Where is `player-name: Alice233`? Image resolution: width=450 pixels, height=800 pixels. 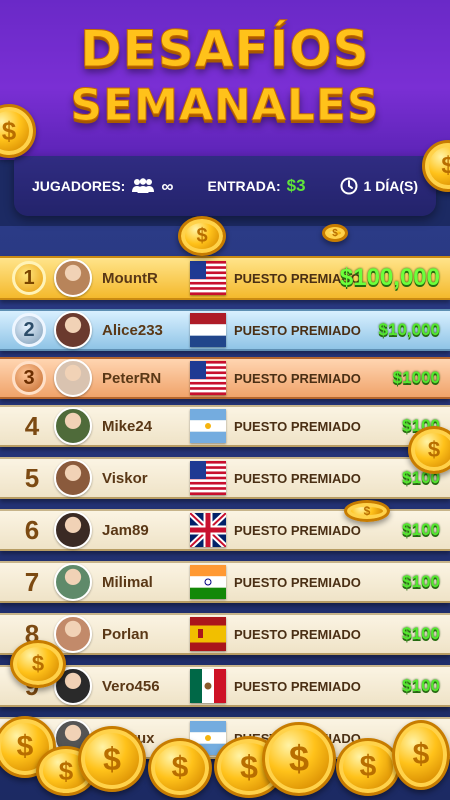
player-name: Alice233 is located at coordinates (132, 330).